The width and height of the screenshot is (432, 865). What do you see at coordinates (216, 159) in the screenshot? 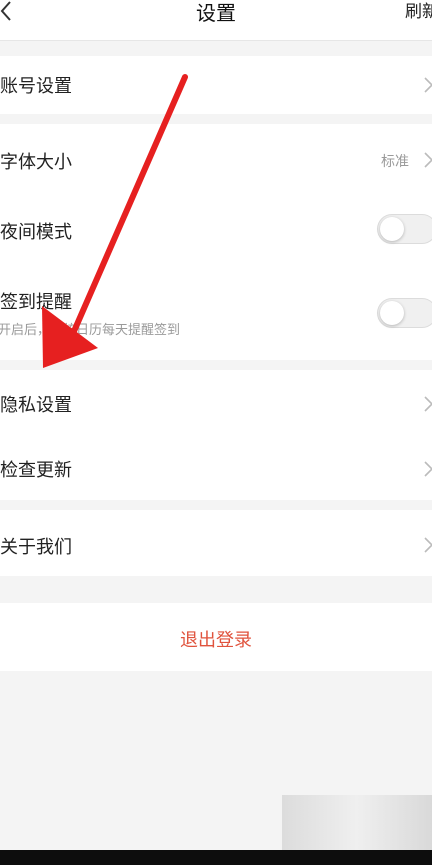
I see `font-size-row: 字体大小 标准` at bounding box center [216, 159].